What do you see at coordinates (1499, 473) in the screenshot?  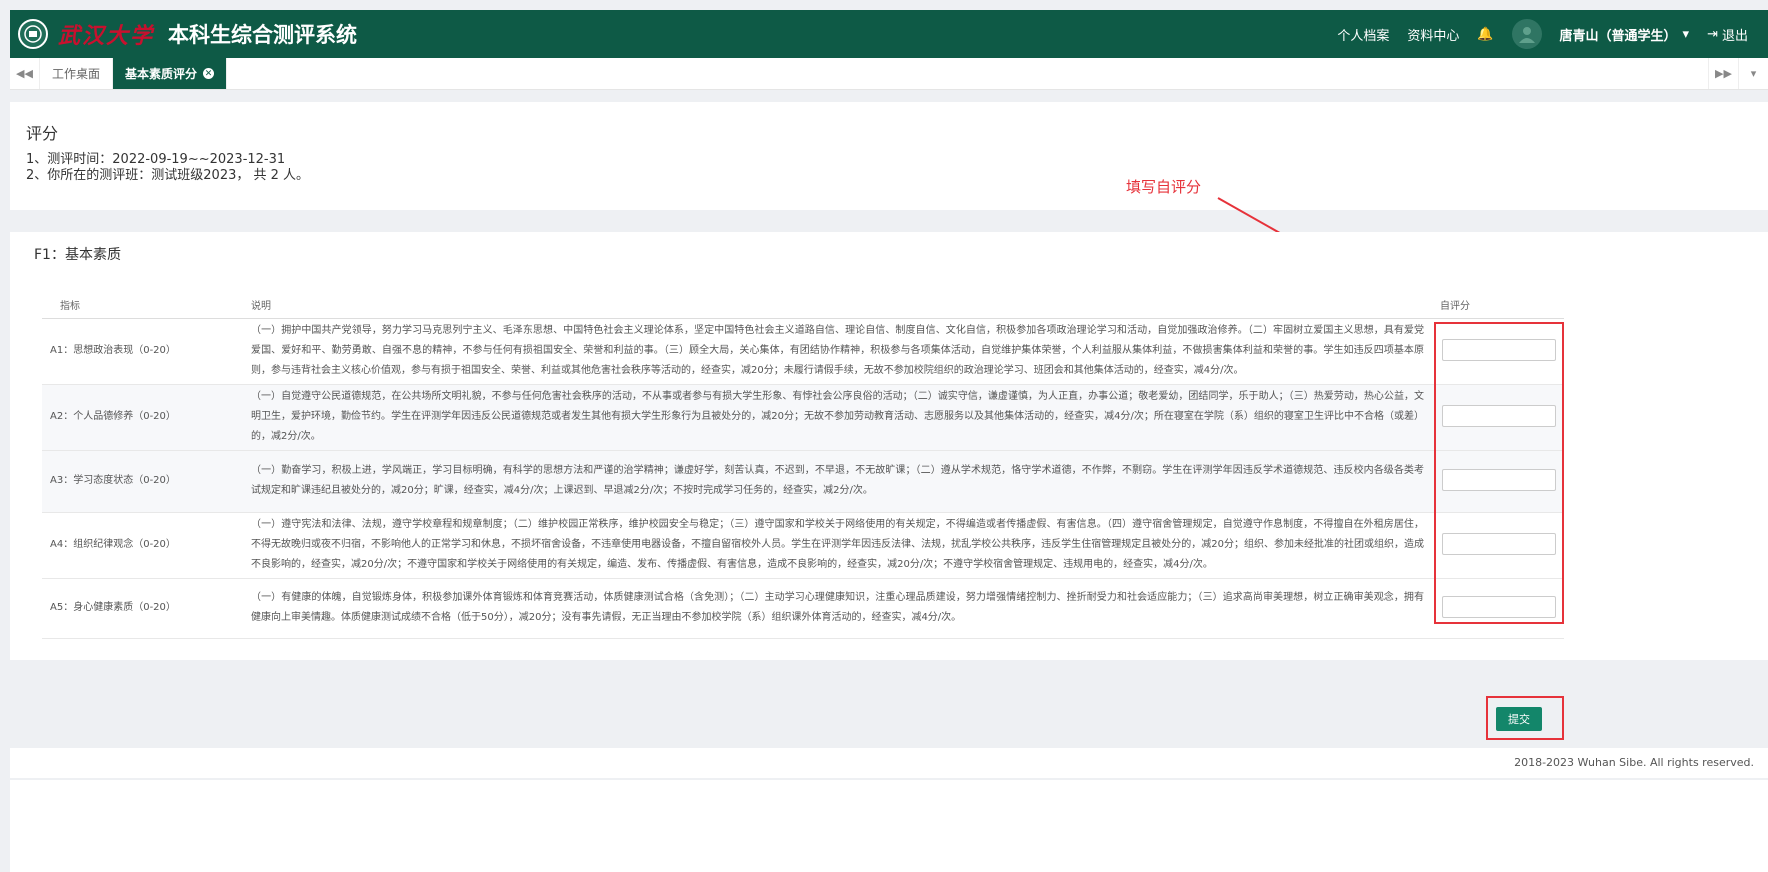 I see `self-score-highlight-box` at bounding box center [1499, 473].